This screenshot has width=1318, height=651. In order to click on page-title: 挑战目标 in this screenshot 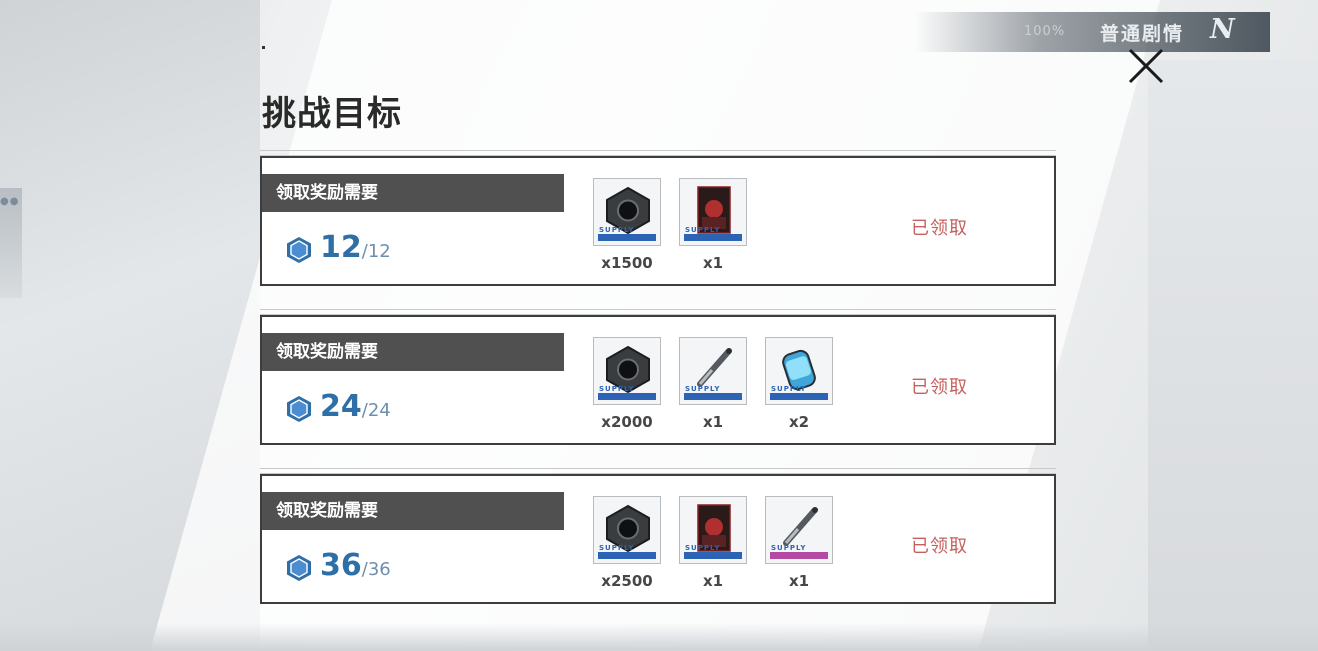, I will do `click(332, 114)`.